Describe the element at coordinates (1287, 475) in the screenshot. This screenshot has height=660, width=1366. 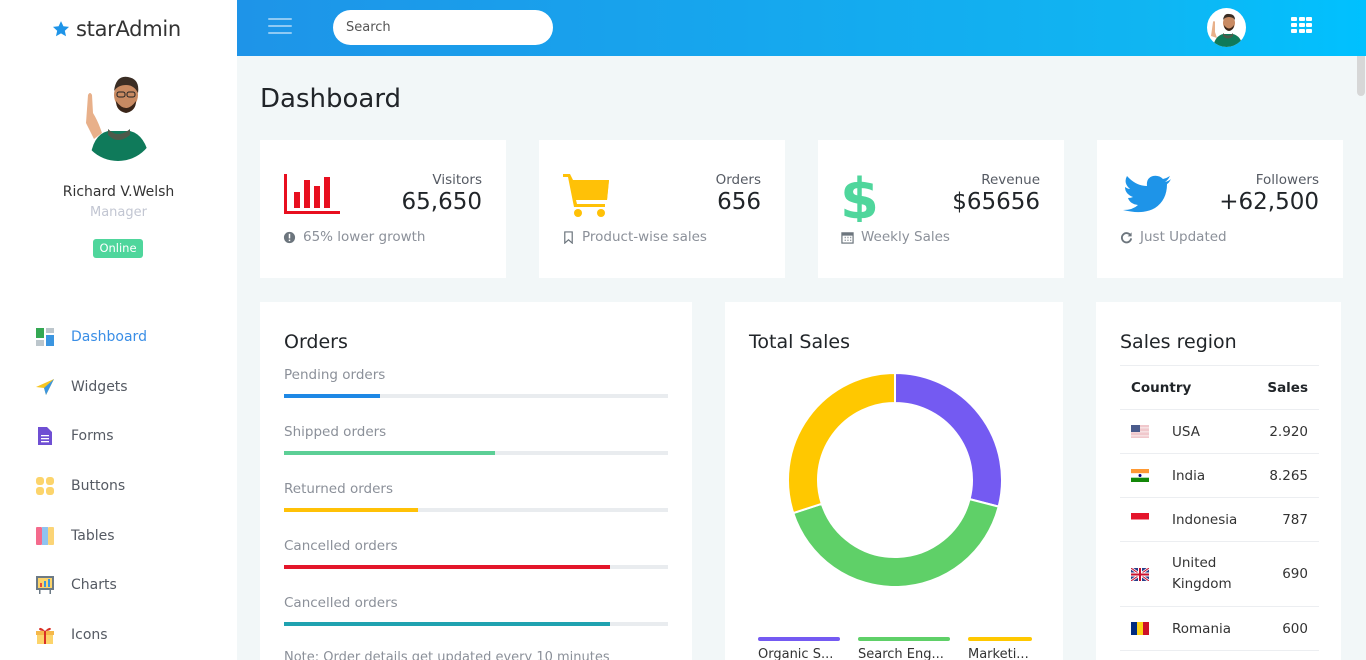
I see `sales-cell: 8.265` at that location.